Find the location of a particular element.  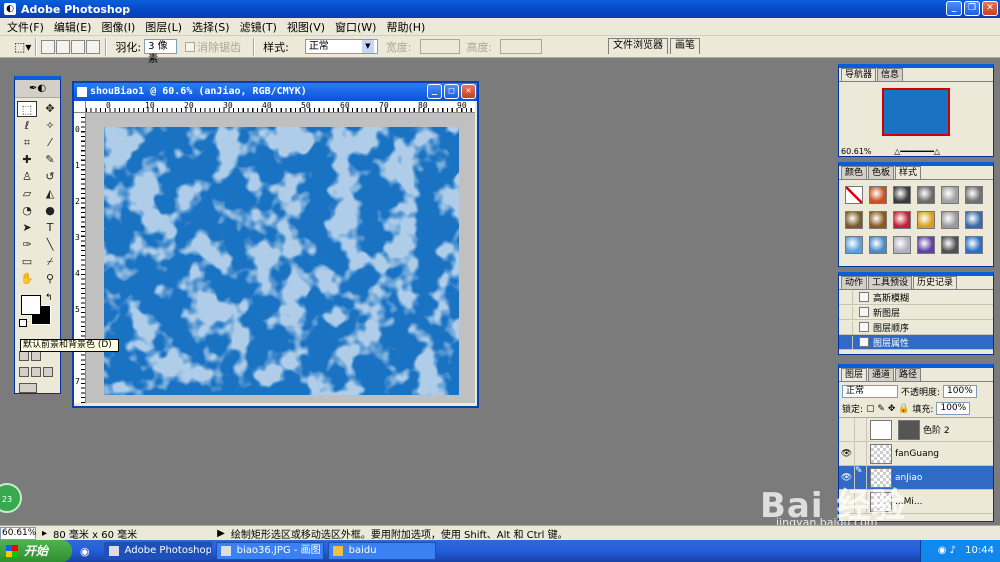

foreground-color-swatch is located at coordinates (31, 305).